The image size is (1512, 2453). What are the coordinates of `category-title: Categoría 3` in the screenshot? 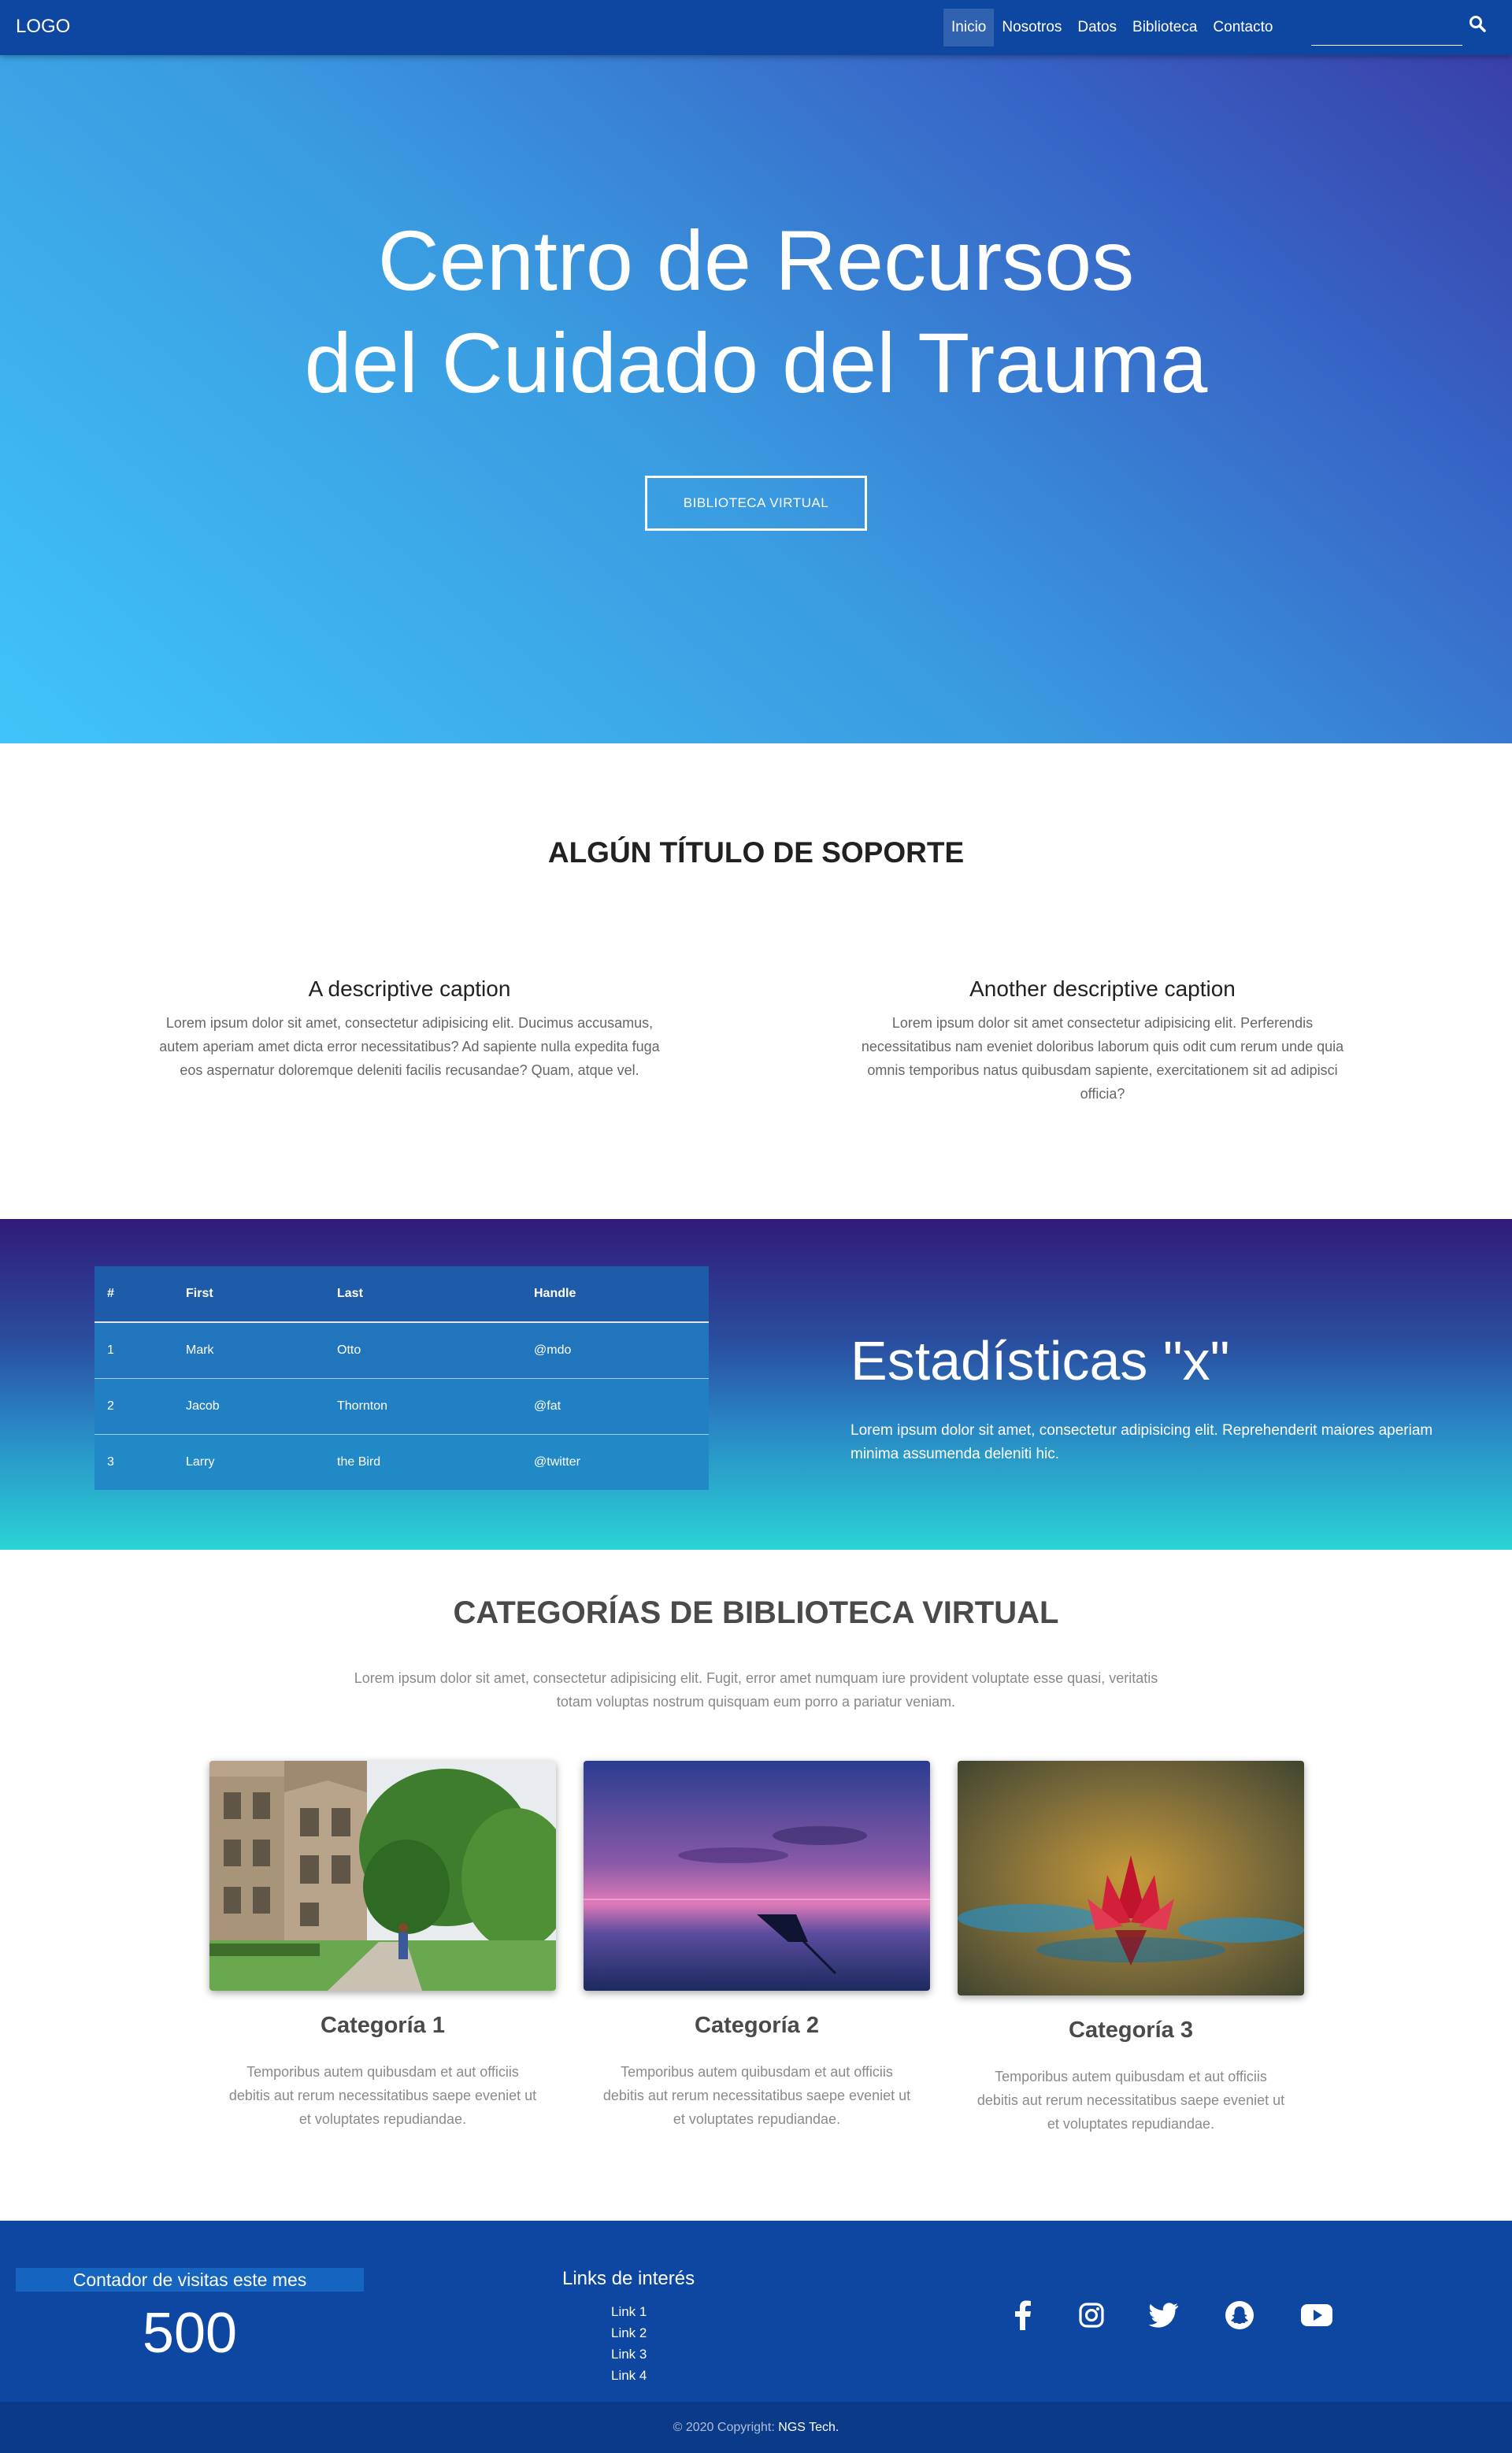 It's located at (1131, 2031).